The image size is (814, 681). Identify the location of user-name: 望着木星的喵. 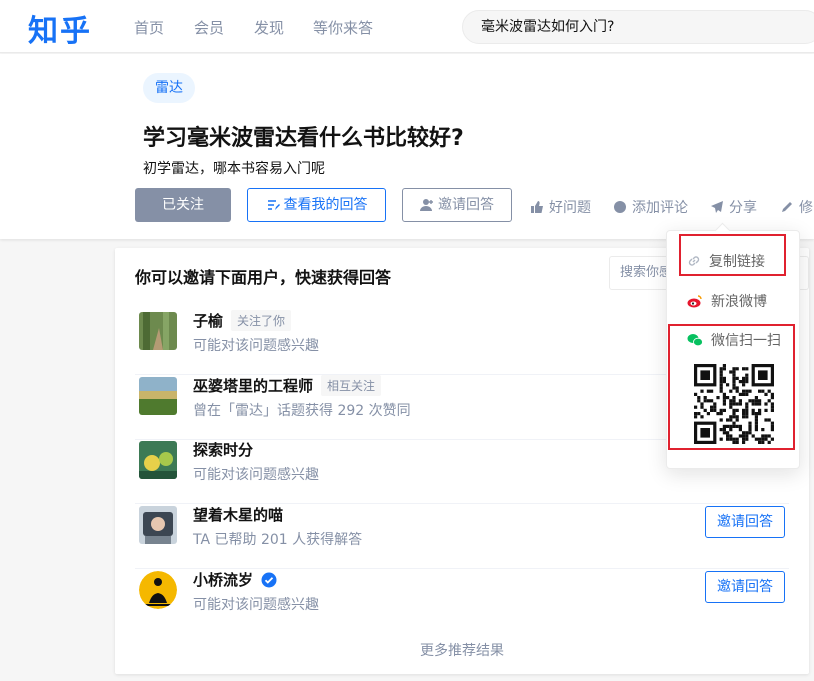
(238, 514).